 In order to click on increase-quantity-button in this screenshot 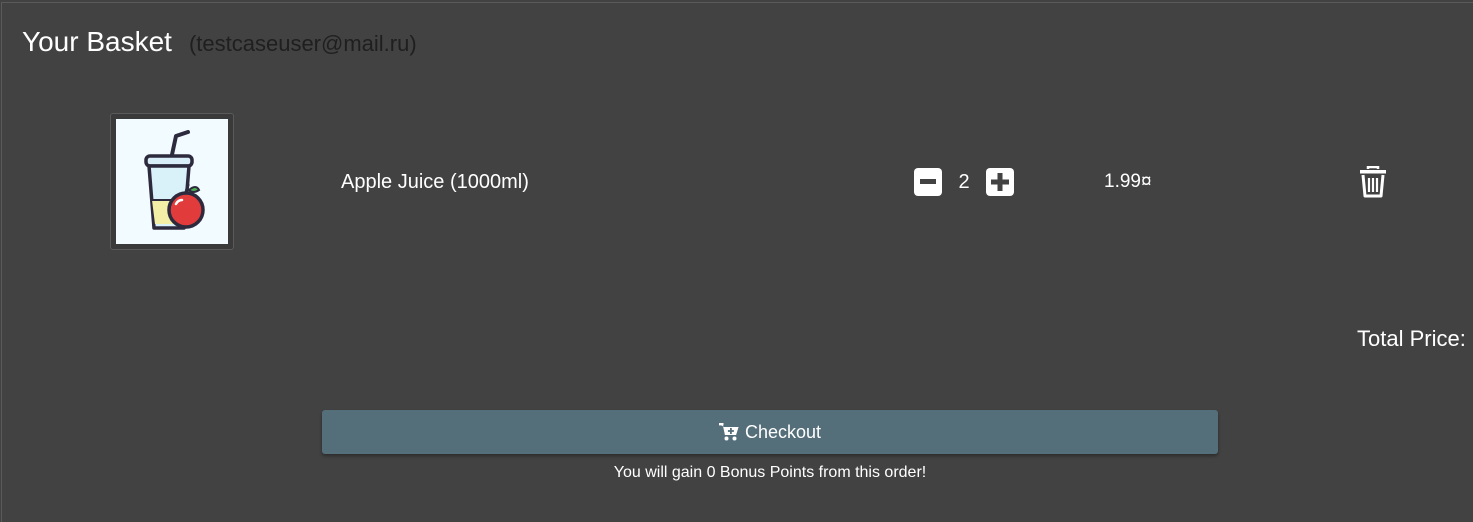, I will do `click(1000, 182)`.